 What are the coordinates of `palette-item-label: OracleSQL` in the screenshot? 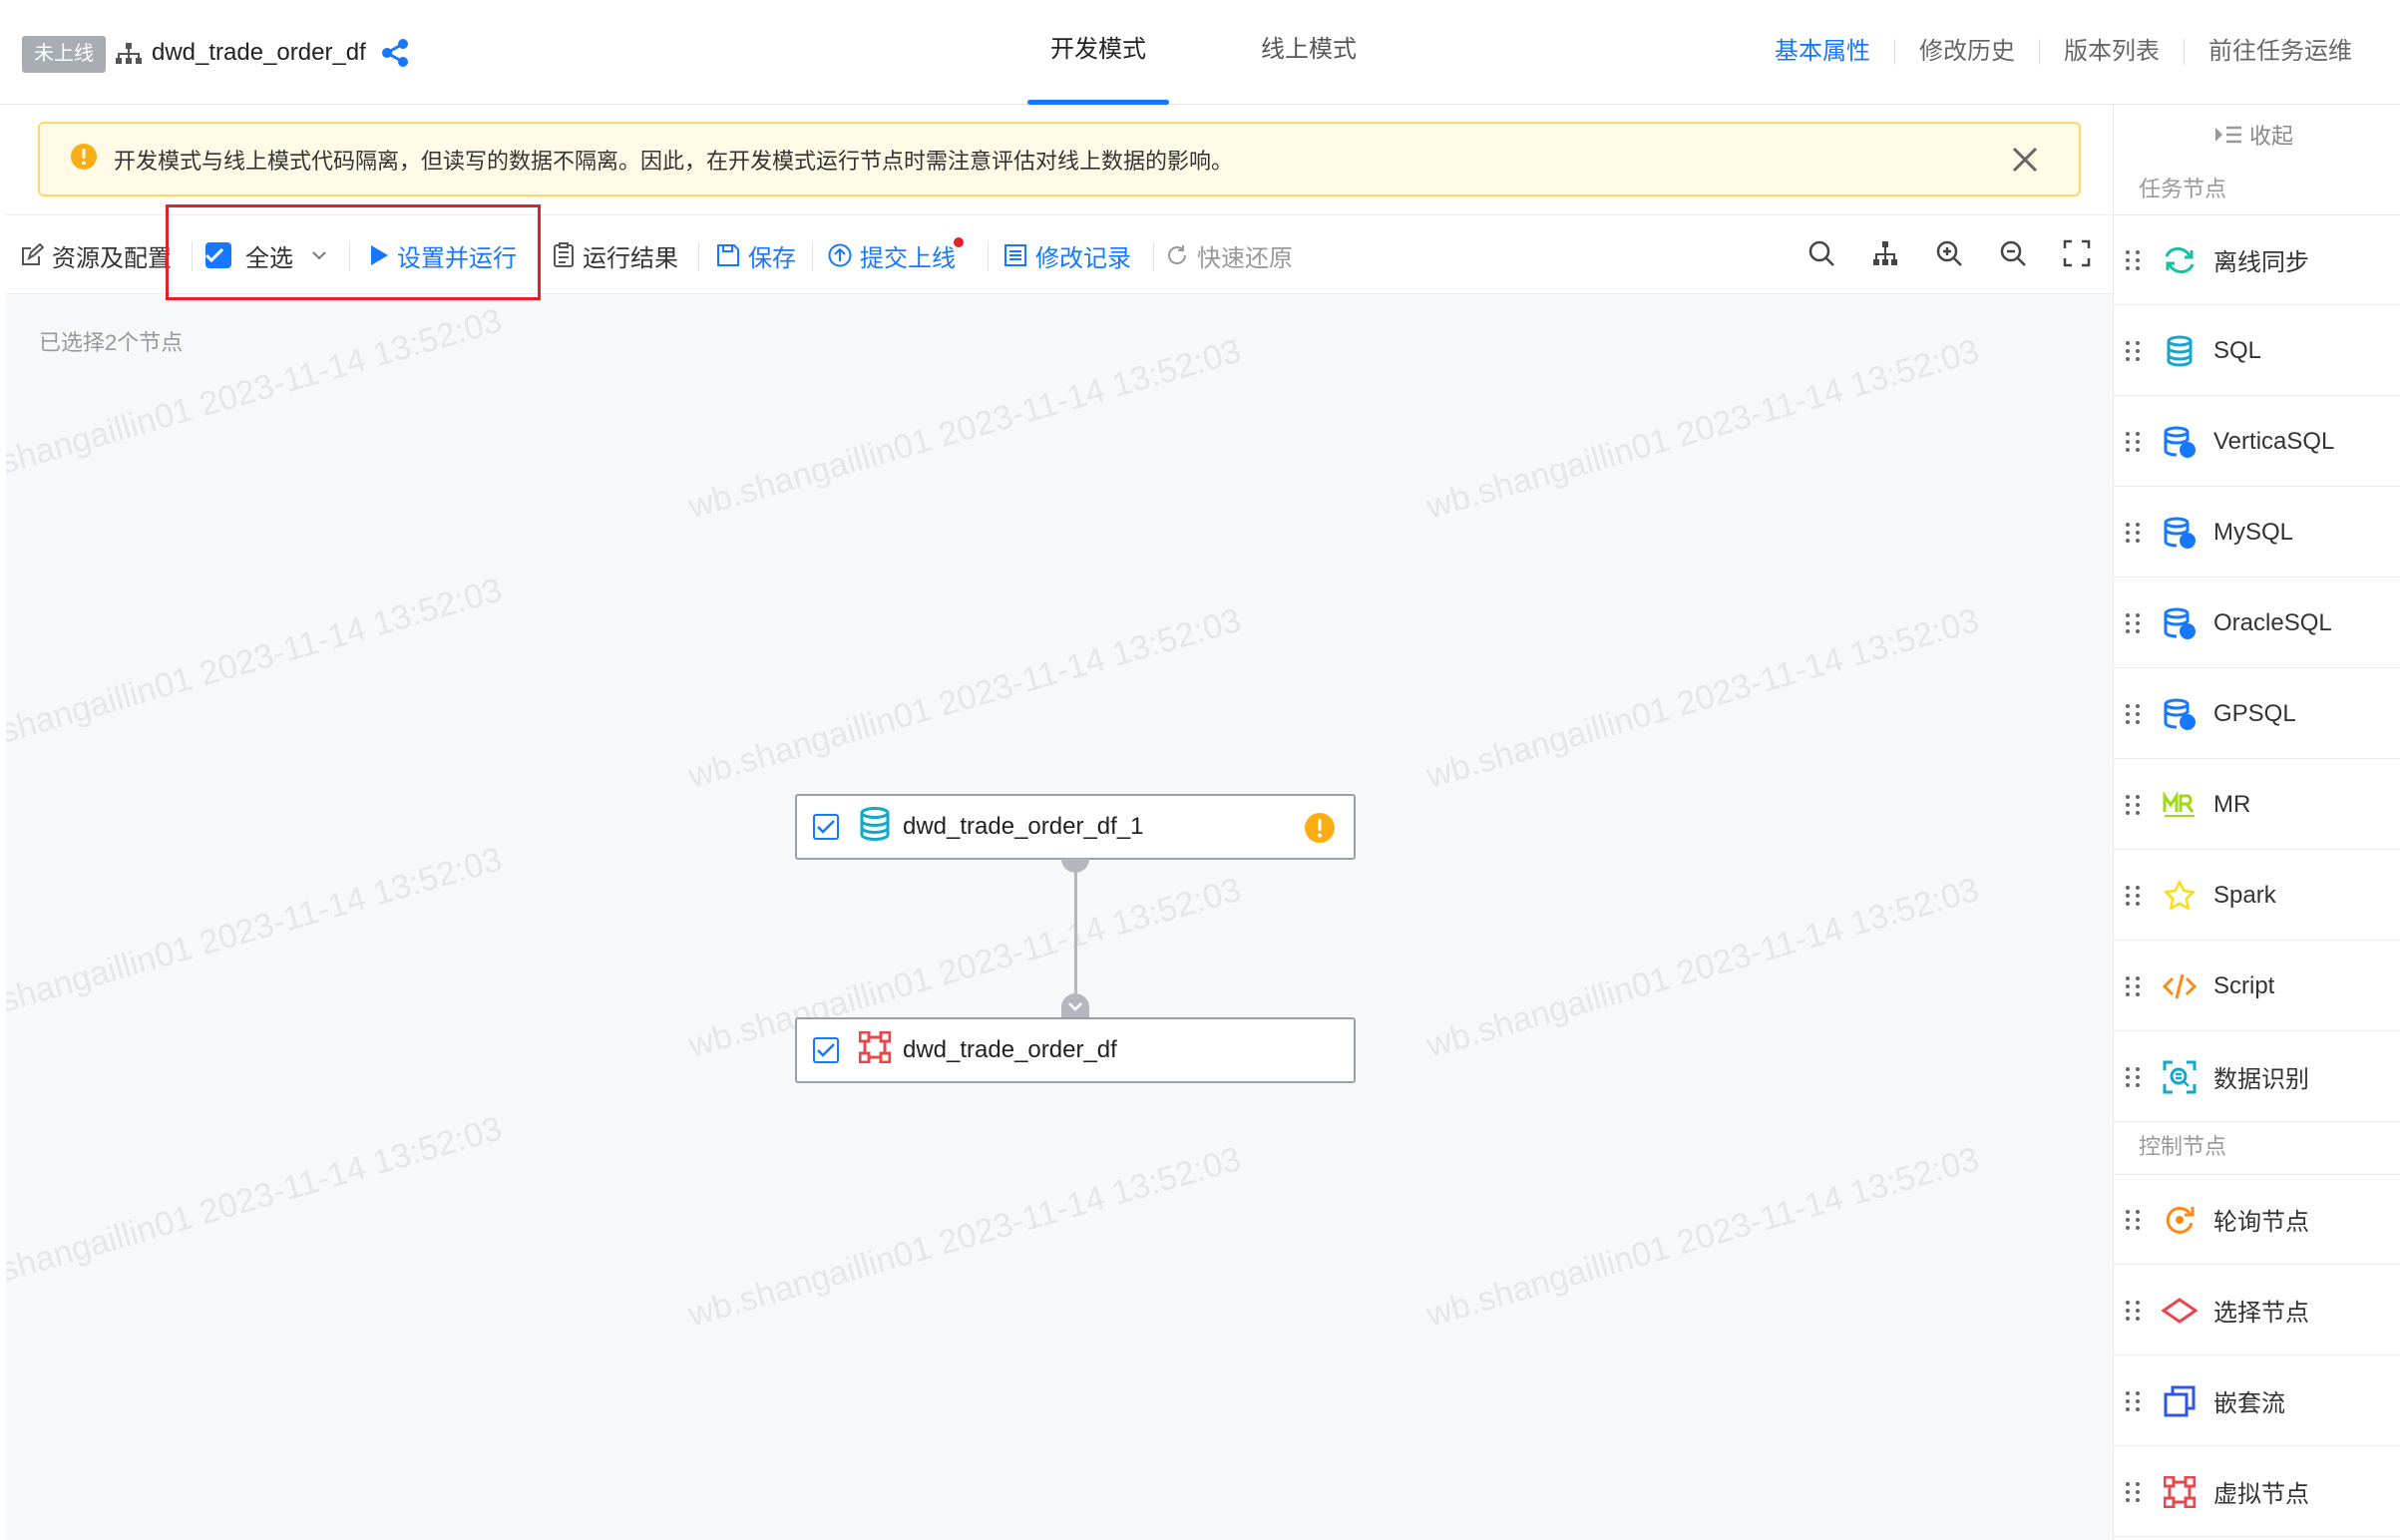 It's located at (2272, 622).